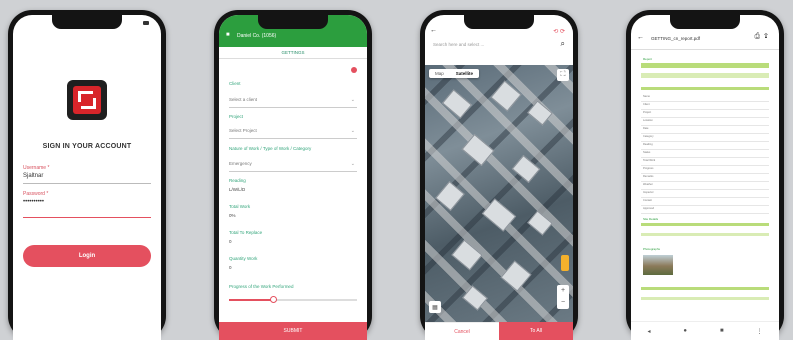  I want to click on pdf-file-title: GETTING_cn_report.pdf, so click(676, 38).